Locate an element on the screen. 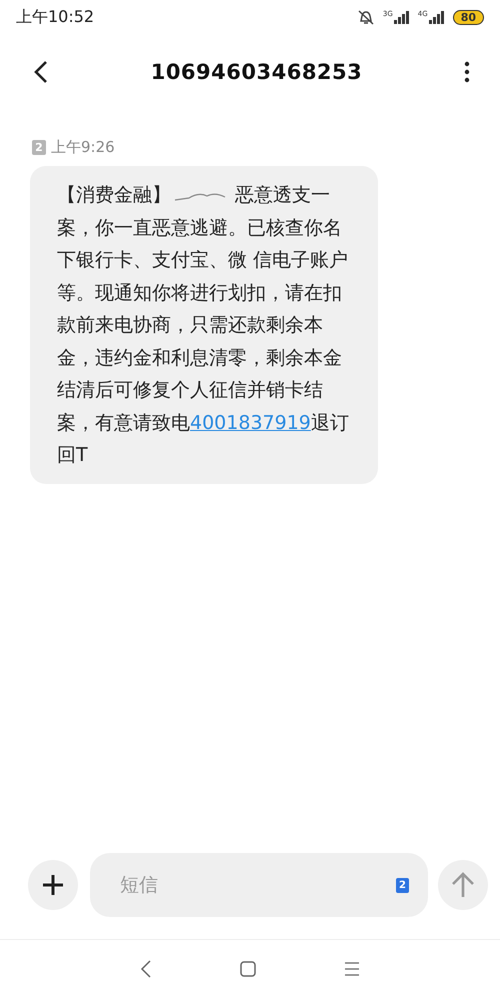  home-icon is located at coordinates (248, 969).